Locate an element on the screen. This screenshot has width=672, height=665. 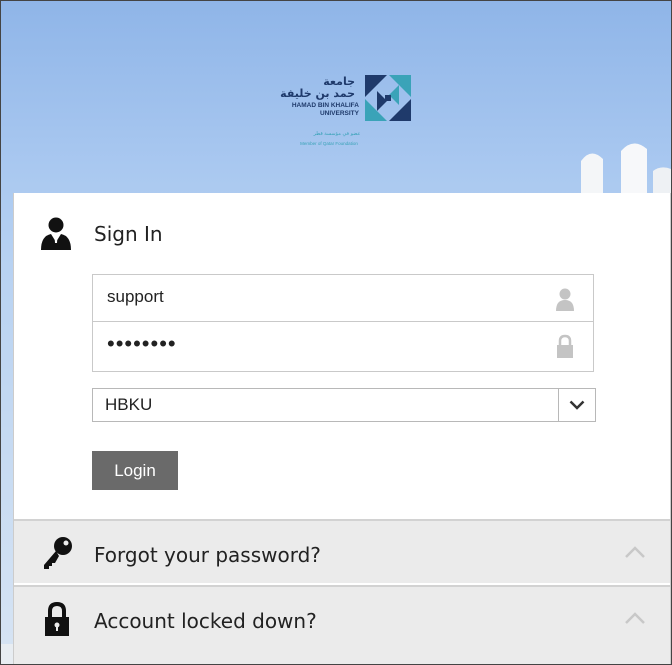
account-locked-section: Account locked down? is located at coordinates (342, 624).